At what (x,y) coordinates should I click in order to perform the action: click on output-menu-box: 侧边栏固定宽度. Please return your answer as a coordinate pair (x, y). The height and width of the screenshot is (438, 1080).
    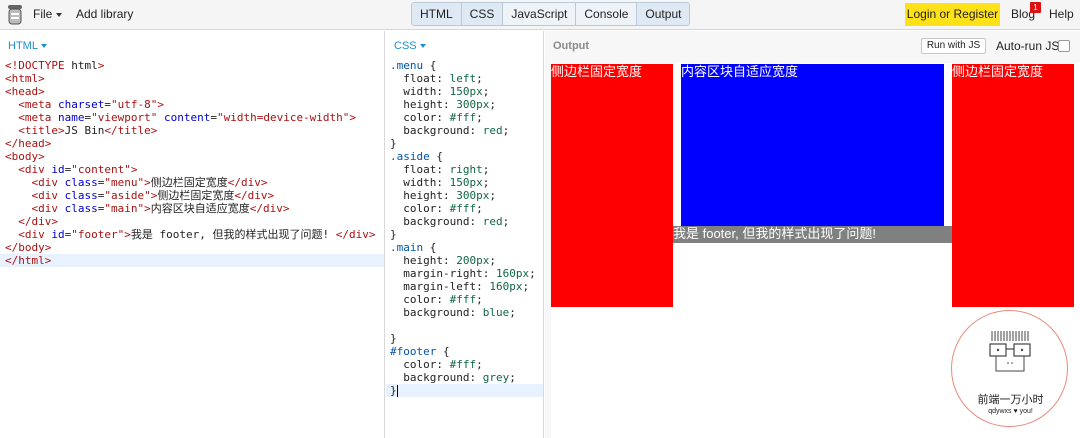
    Looking at the image, I should click on (612, 185).